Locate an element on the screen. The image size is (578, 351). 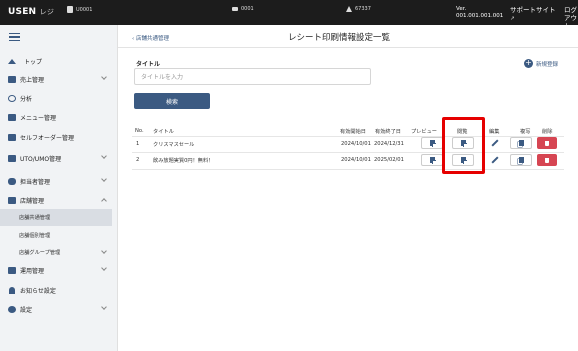
row-number: 1 is located at coordinates (138, 144).